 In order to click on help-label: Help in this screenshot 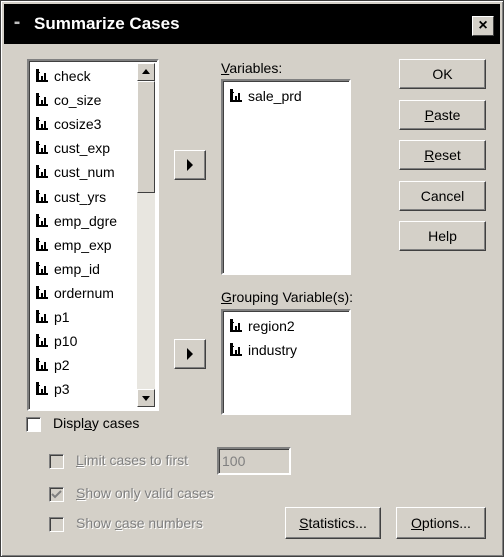, I will do `click(442, 236)`.